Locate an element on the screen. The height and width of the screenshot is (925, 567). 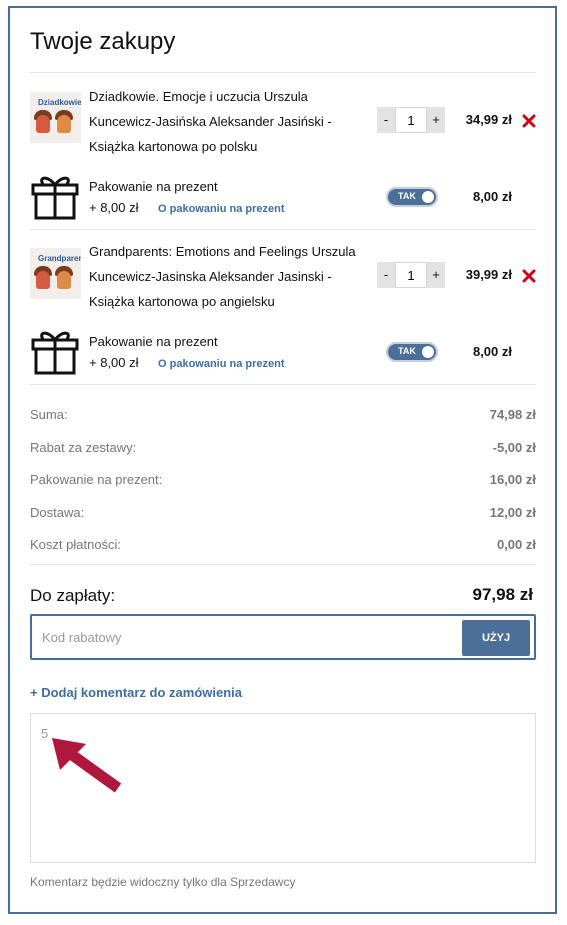
product-price: 39,99 zł is located at coordinates (488, 274).